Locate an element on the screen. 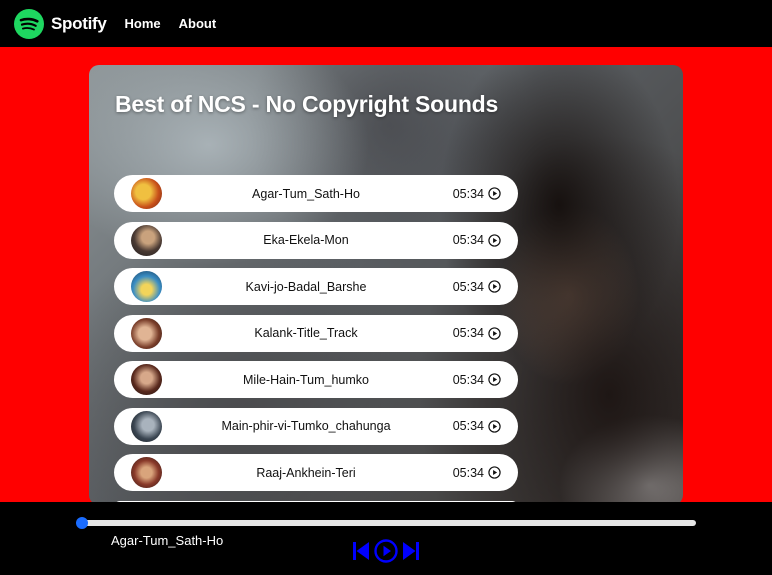 The width and height of the screenshot is (772, 575). player-bar: Agar-Tum_Sath-Ho is located at coordinates (386, 538).